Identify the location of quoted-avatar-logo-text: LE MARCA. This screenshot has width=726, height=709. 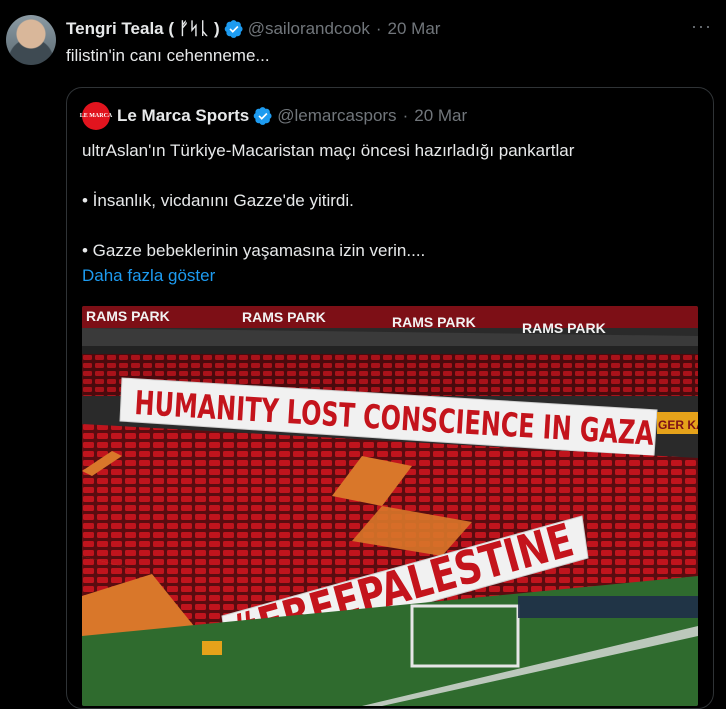
(96, 116).